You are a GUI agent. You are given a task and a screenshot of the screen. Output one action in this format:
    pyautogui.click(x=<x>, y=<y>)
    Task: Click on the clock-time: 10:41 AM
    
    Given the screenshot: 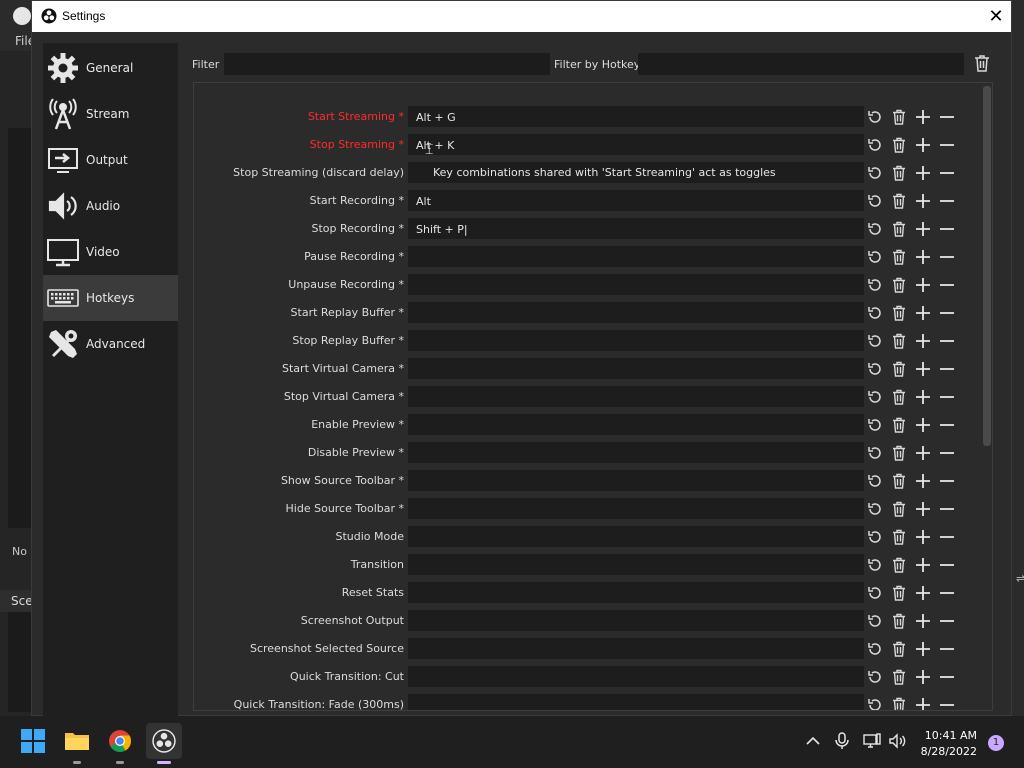 What is the action you would take?
    pyautogui.click(x=951, y=735)
    